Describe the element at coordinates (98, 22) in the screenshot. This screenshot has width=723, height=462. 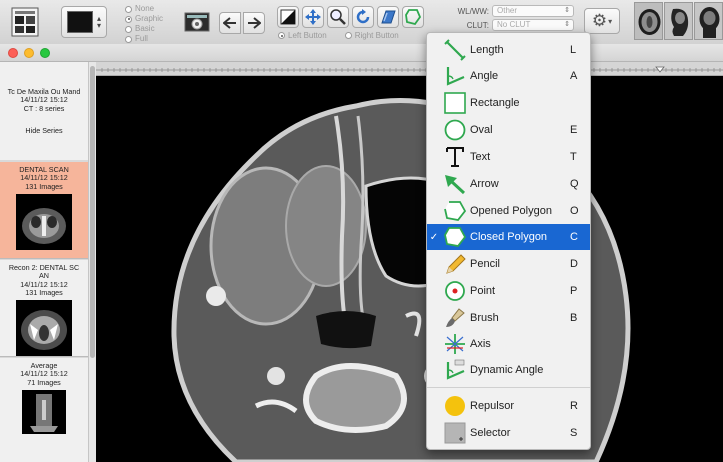
I see `stepper-icon: ▴ ▾` at that location.